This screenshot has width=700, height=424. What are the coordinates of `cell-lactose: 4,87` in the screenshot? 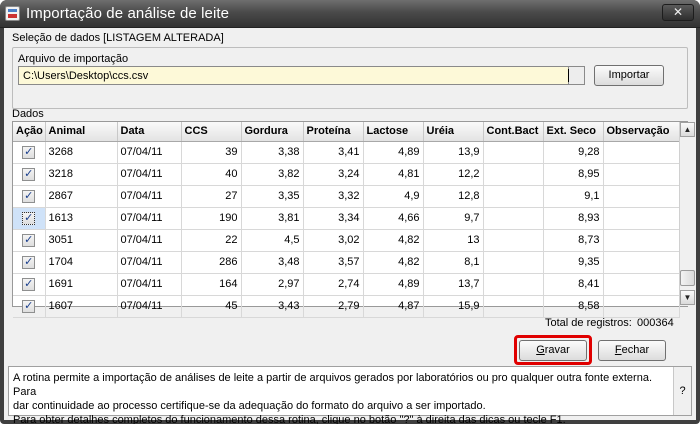 It's located at (393, 306).